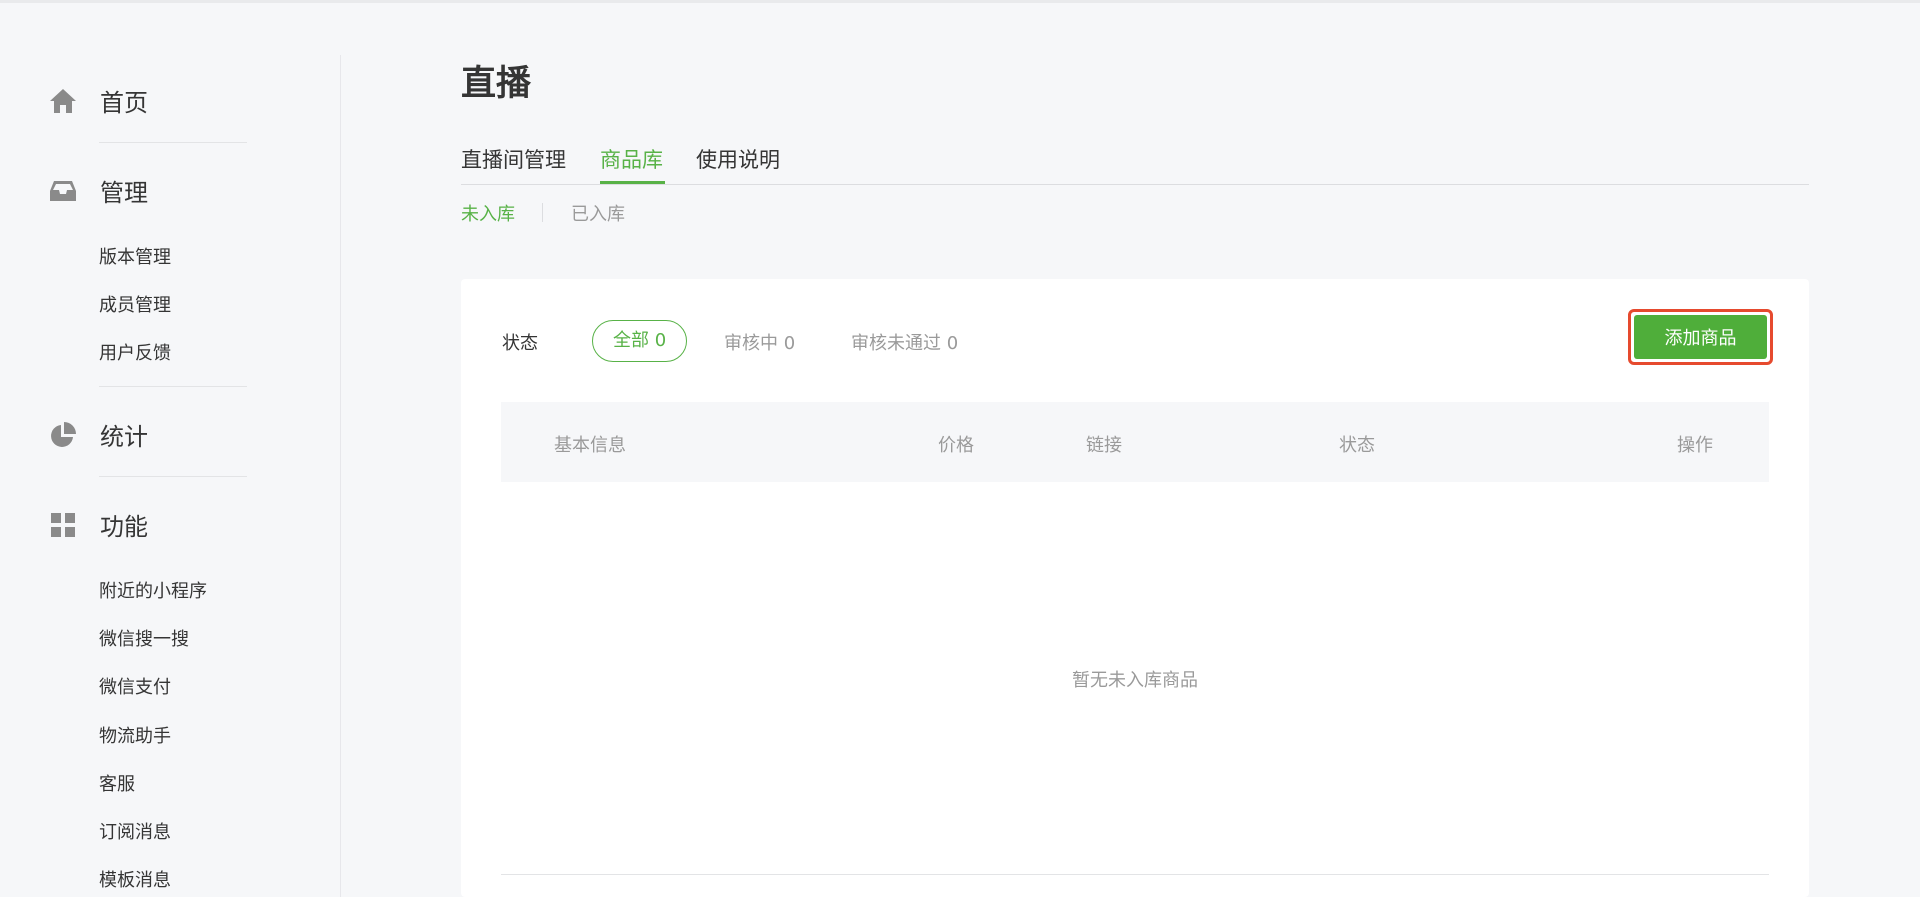 The width and height of the screenshot is (1920, 897). I want to click on filter-reviewing: 审核中 0, so click(759, 342).